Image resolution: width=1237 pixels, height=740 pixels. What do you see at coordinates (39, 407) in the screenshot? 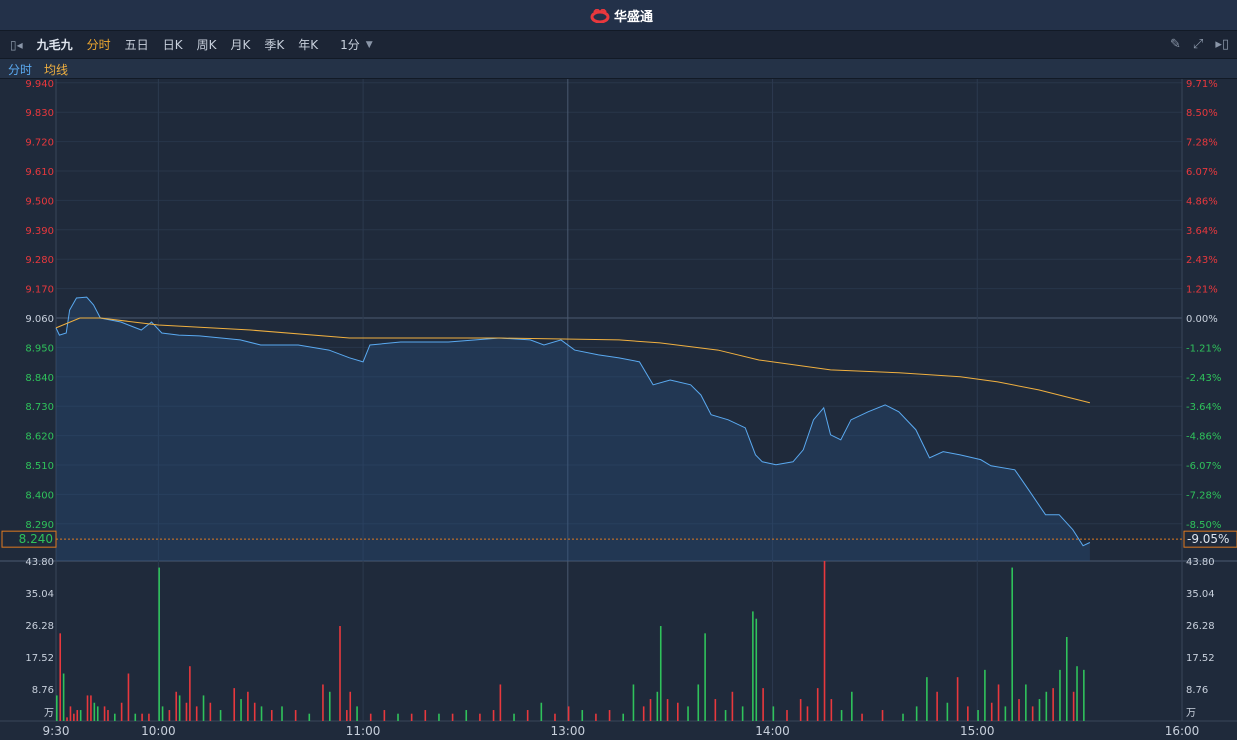
I see `price-tick-label: 8.730` at bounding box center [39, 407].